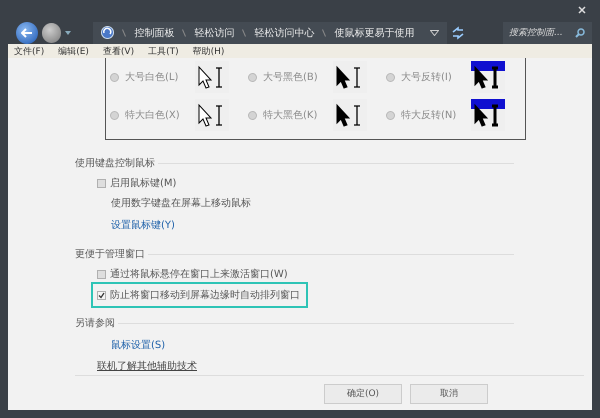 This screenshot has height=418, width=600. Describe the element at coordinates (449, 394) in the screenshot. I see `dialog-button: 取消` at that location.